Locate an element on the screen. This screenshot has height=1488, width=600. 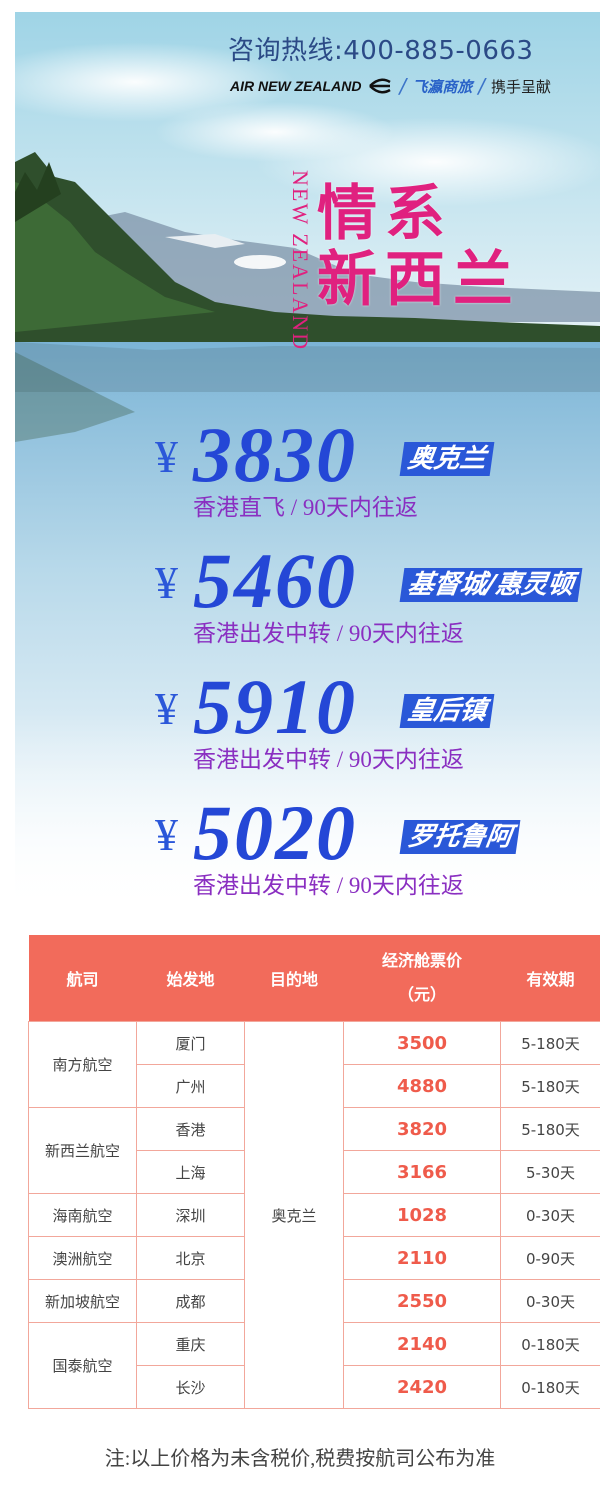
offer-item: ¥ 3830 奥克兰 香港直飞 / 90天内往返 is located at coordinates (377, 474).